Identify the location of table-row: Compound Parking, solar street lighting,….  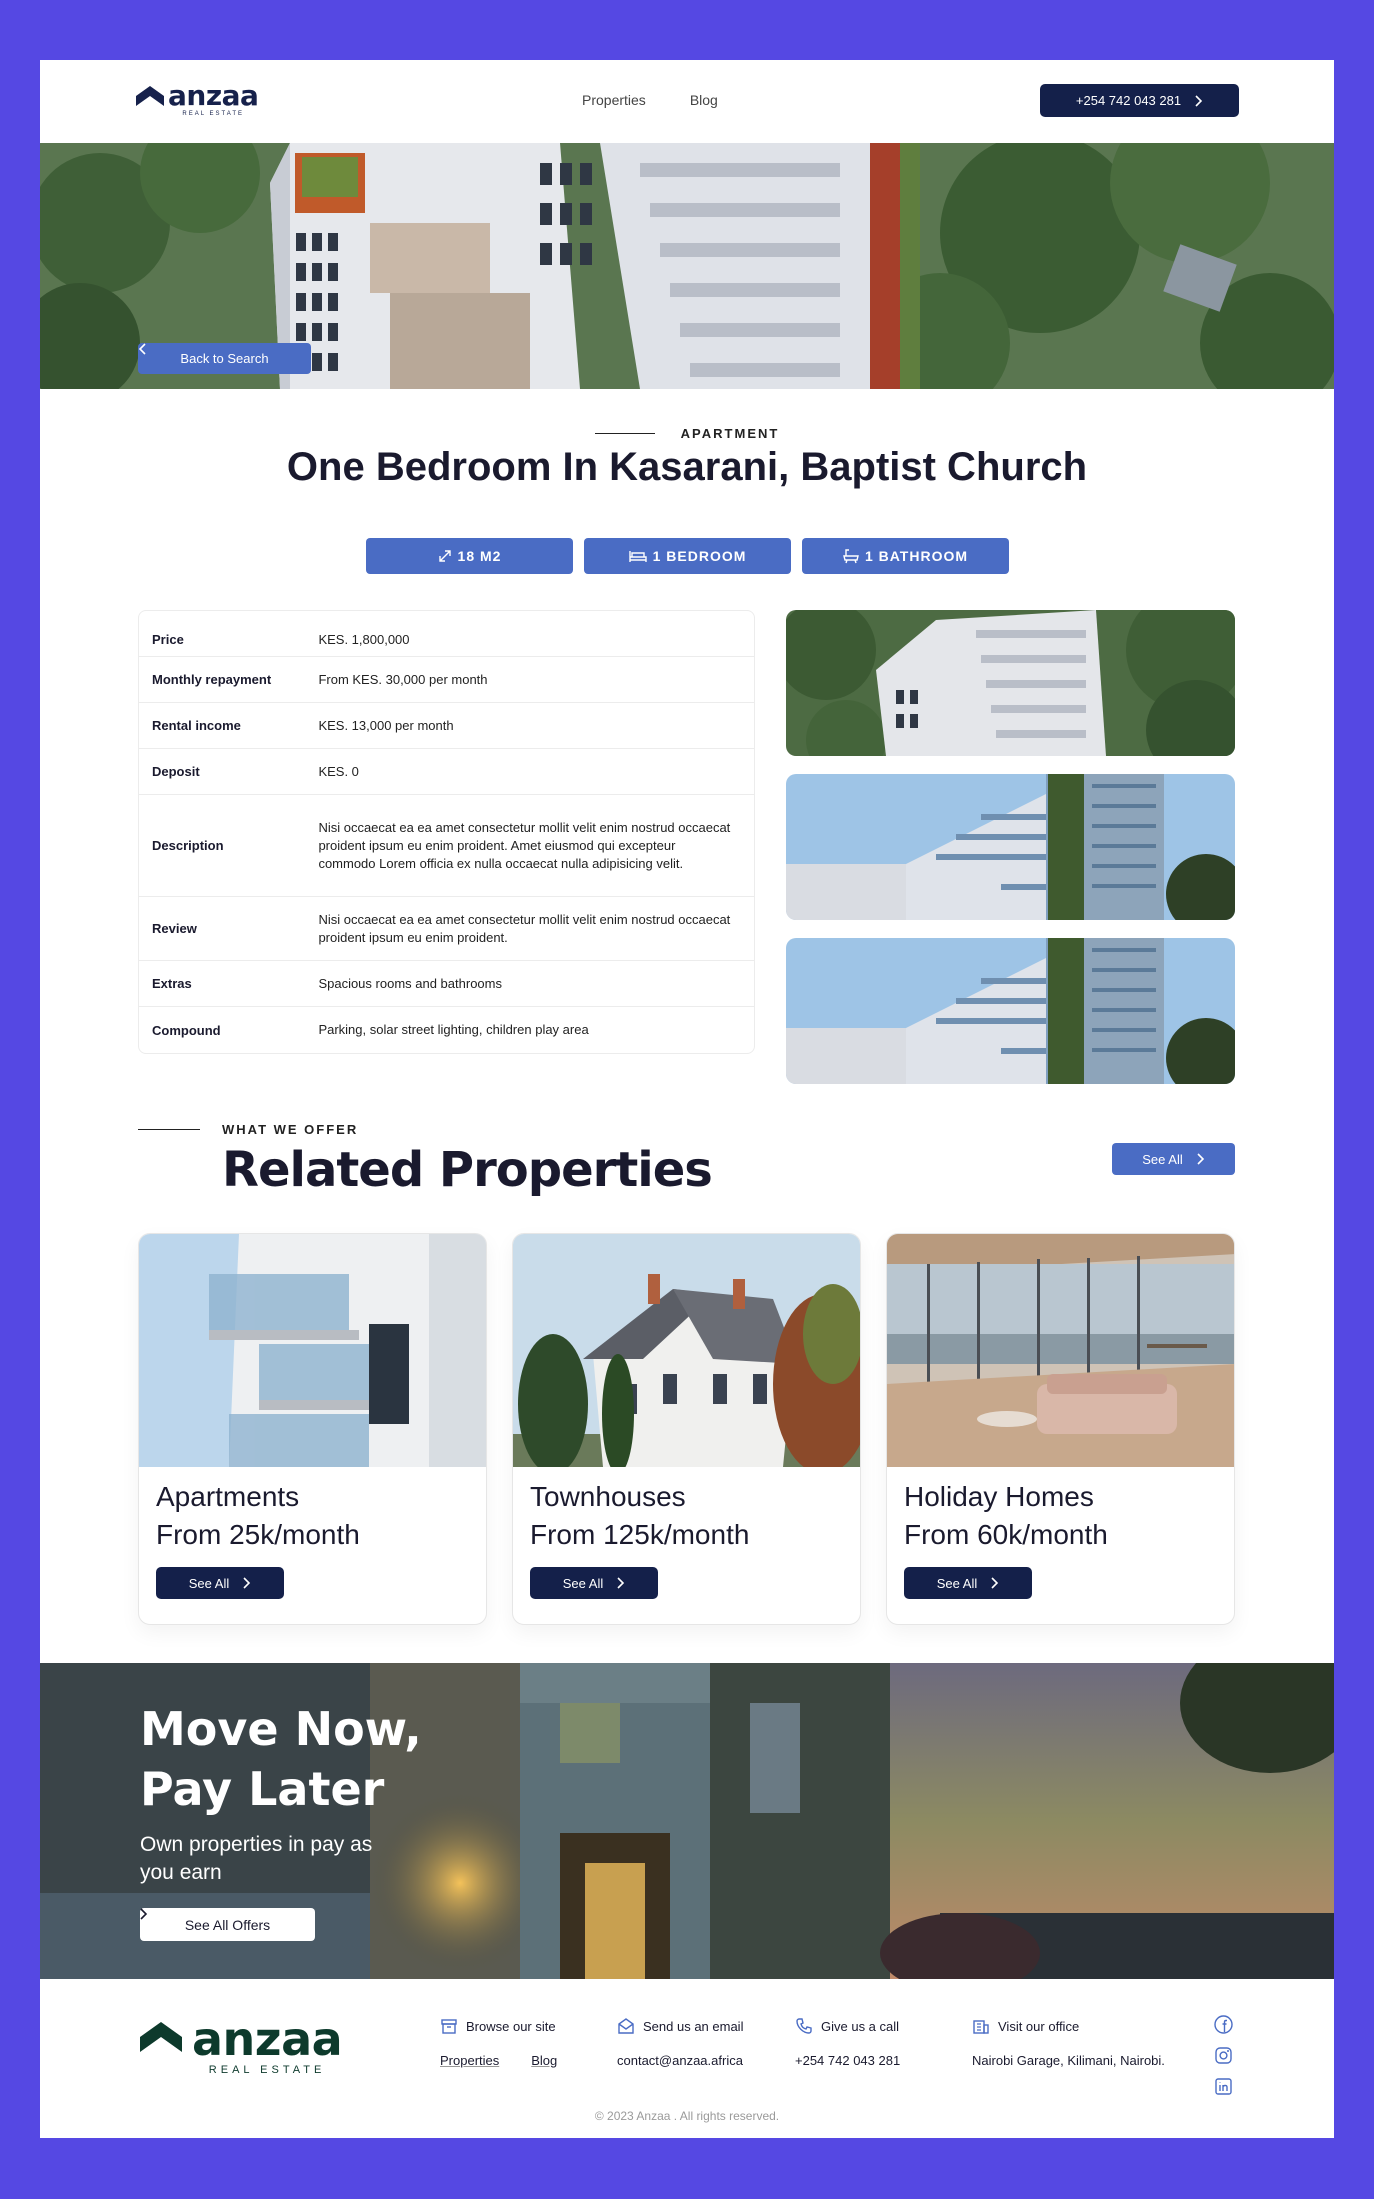
(446, 1030).